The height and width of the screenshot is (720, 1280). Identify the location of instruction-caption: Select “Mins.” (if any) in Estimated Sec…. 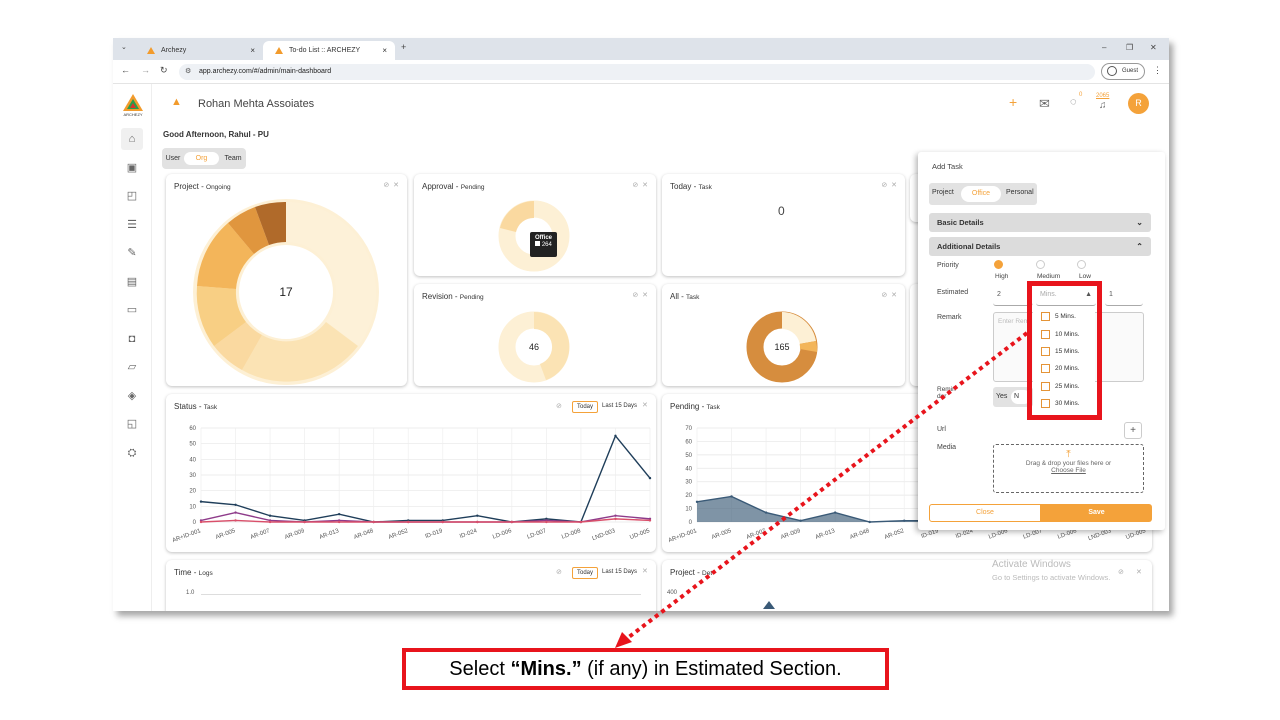
(645, 669).